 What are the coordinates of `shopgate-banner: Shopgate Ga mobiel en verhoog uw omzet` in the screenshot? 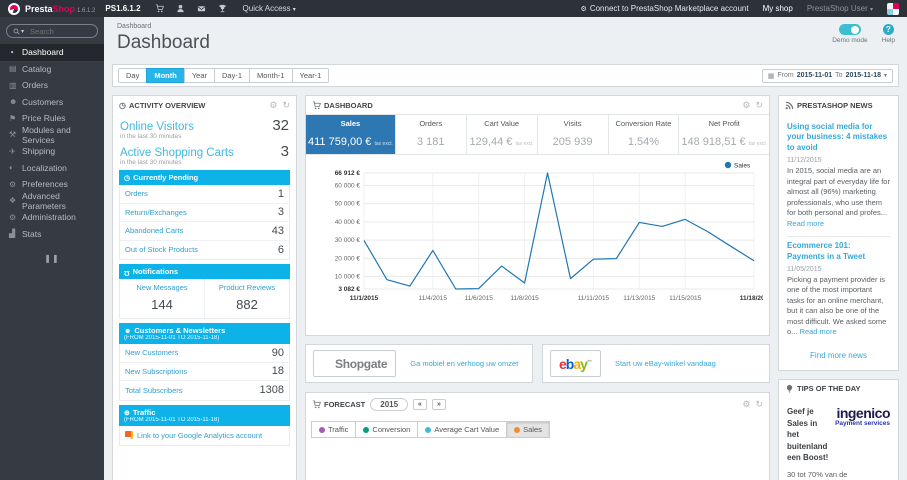 It's located at (419, 363).